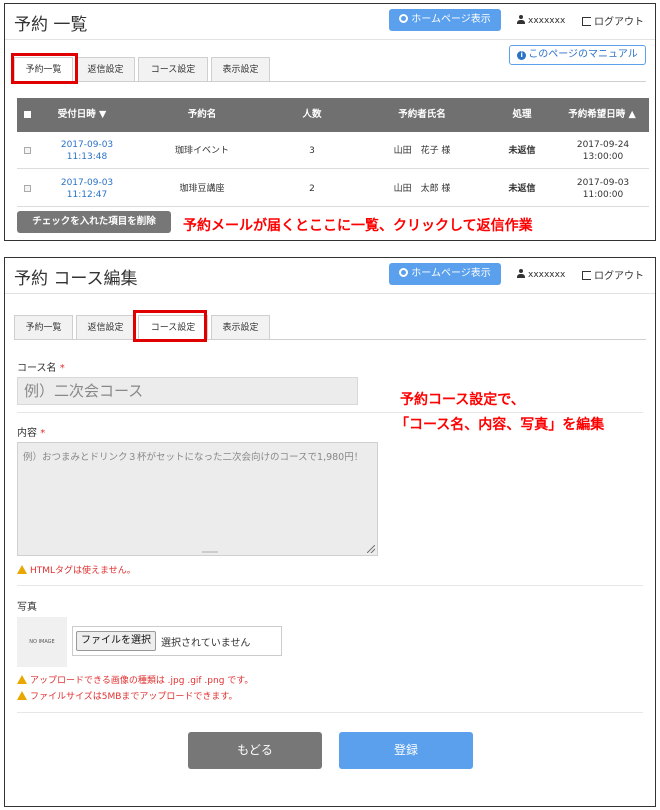 This screenshot has width=660, height=810. I want to click on upload-type-warning: アップロードできる画像の種類は .jpg .gif .png です。, so click(135, 679).